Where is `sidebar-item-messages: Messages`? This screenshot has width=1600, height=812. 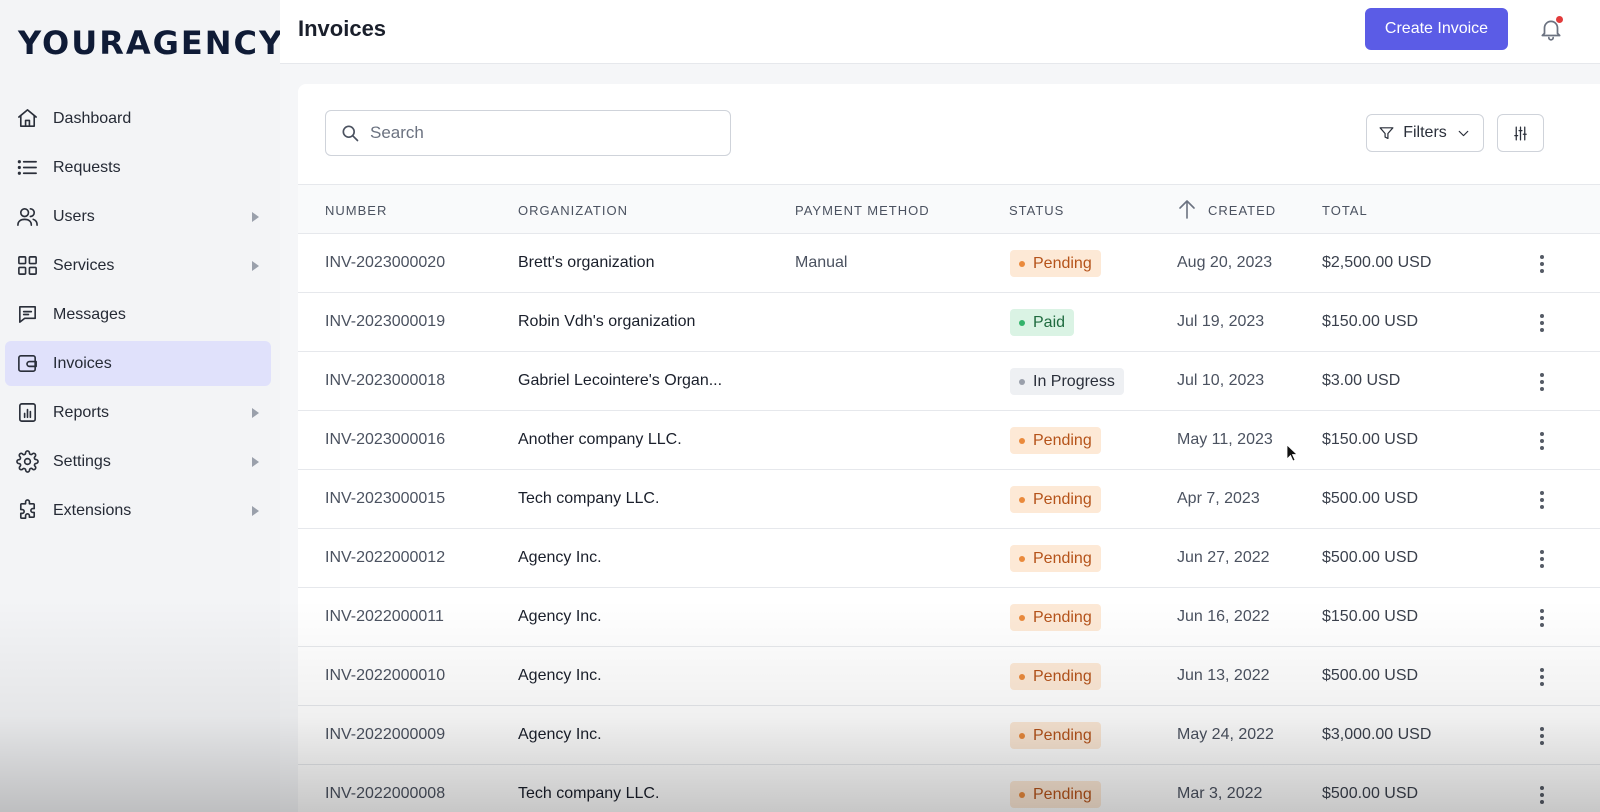 sidebar-item-messages: Messages is located at coordinates (138, 314).